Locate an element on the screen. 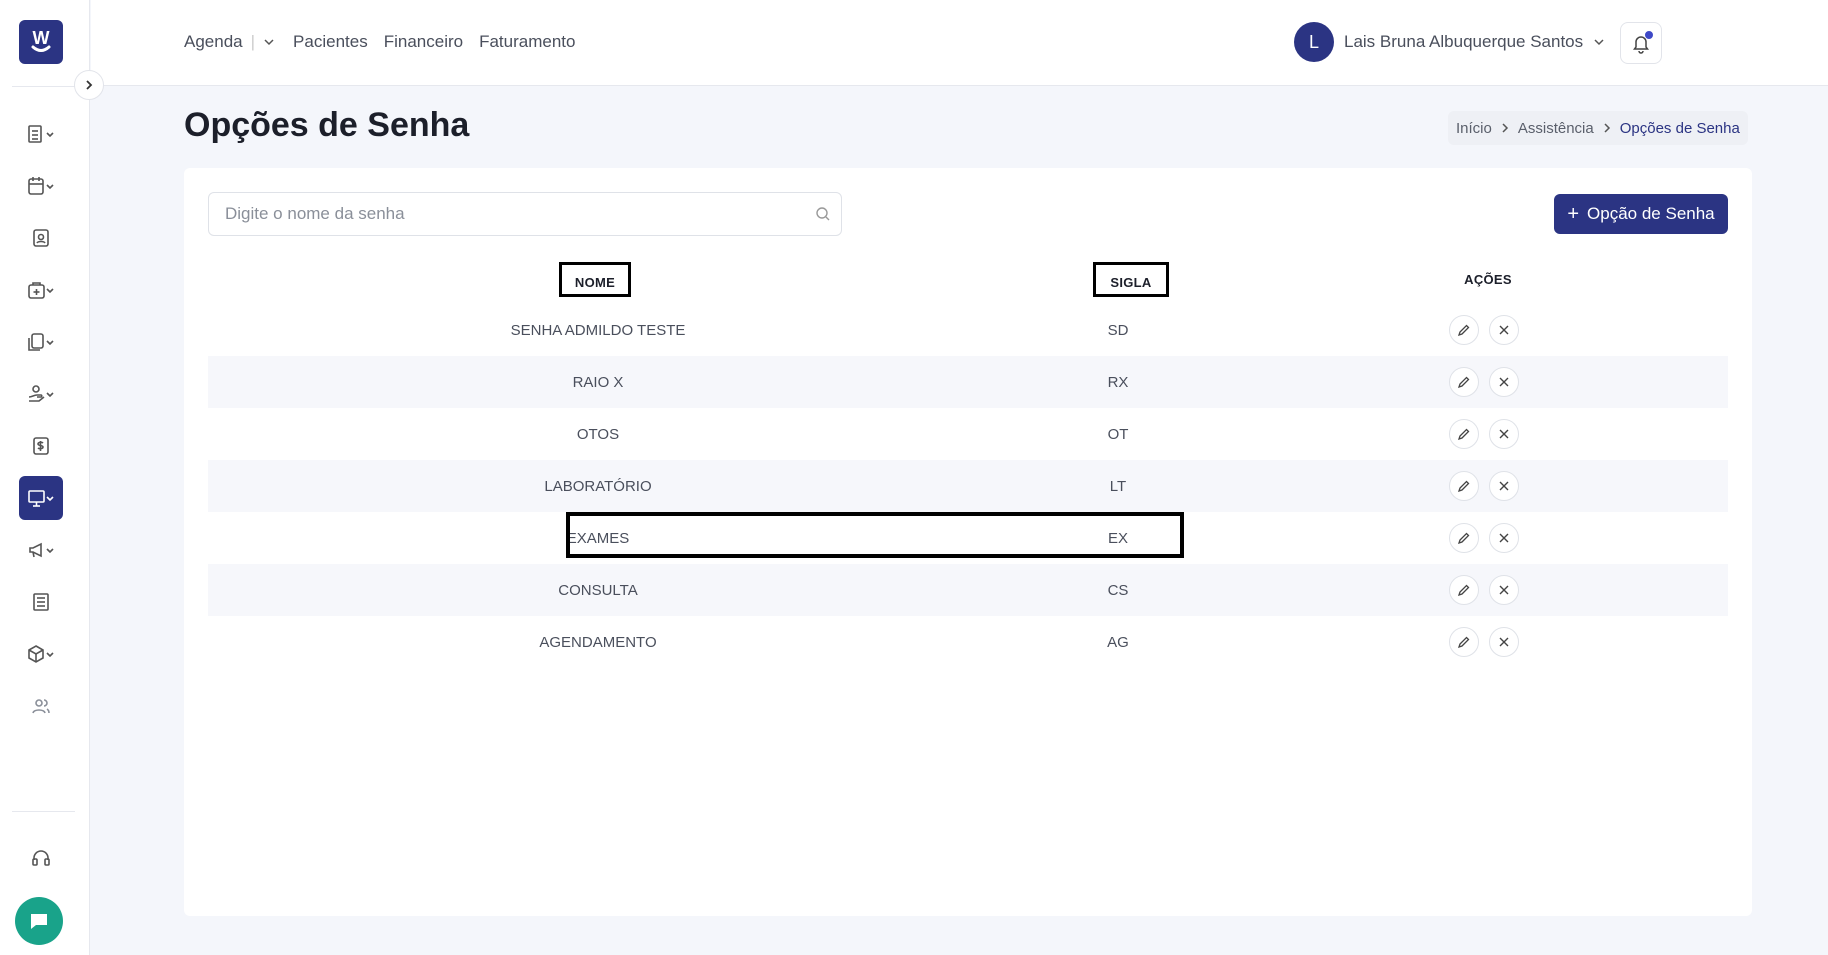  add-password-option-button: + Opção de Senha is located at coordinates (1641, 214).